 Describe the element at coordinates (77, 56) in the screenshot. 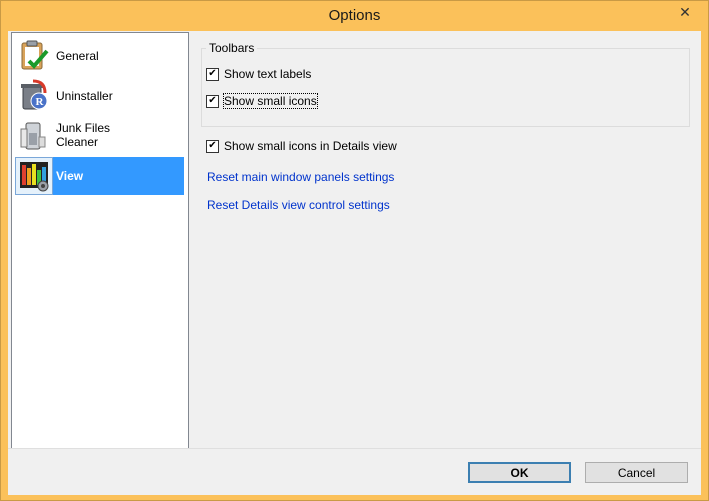

I see `sidebar-item-label: General` at that location.